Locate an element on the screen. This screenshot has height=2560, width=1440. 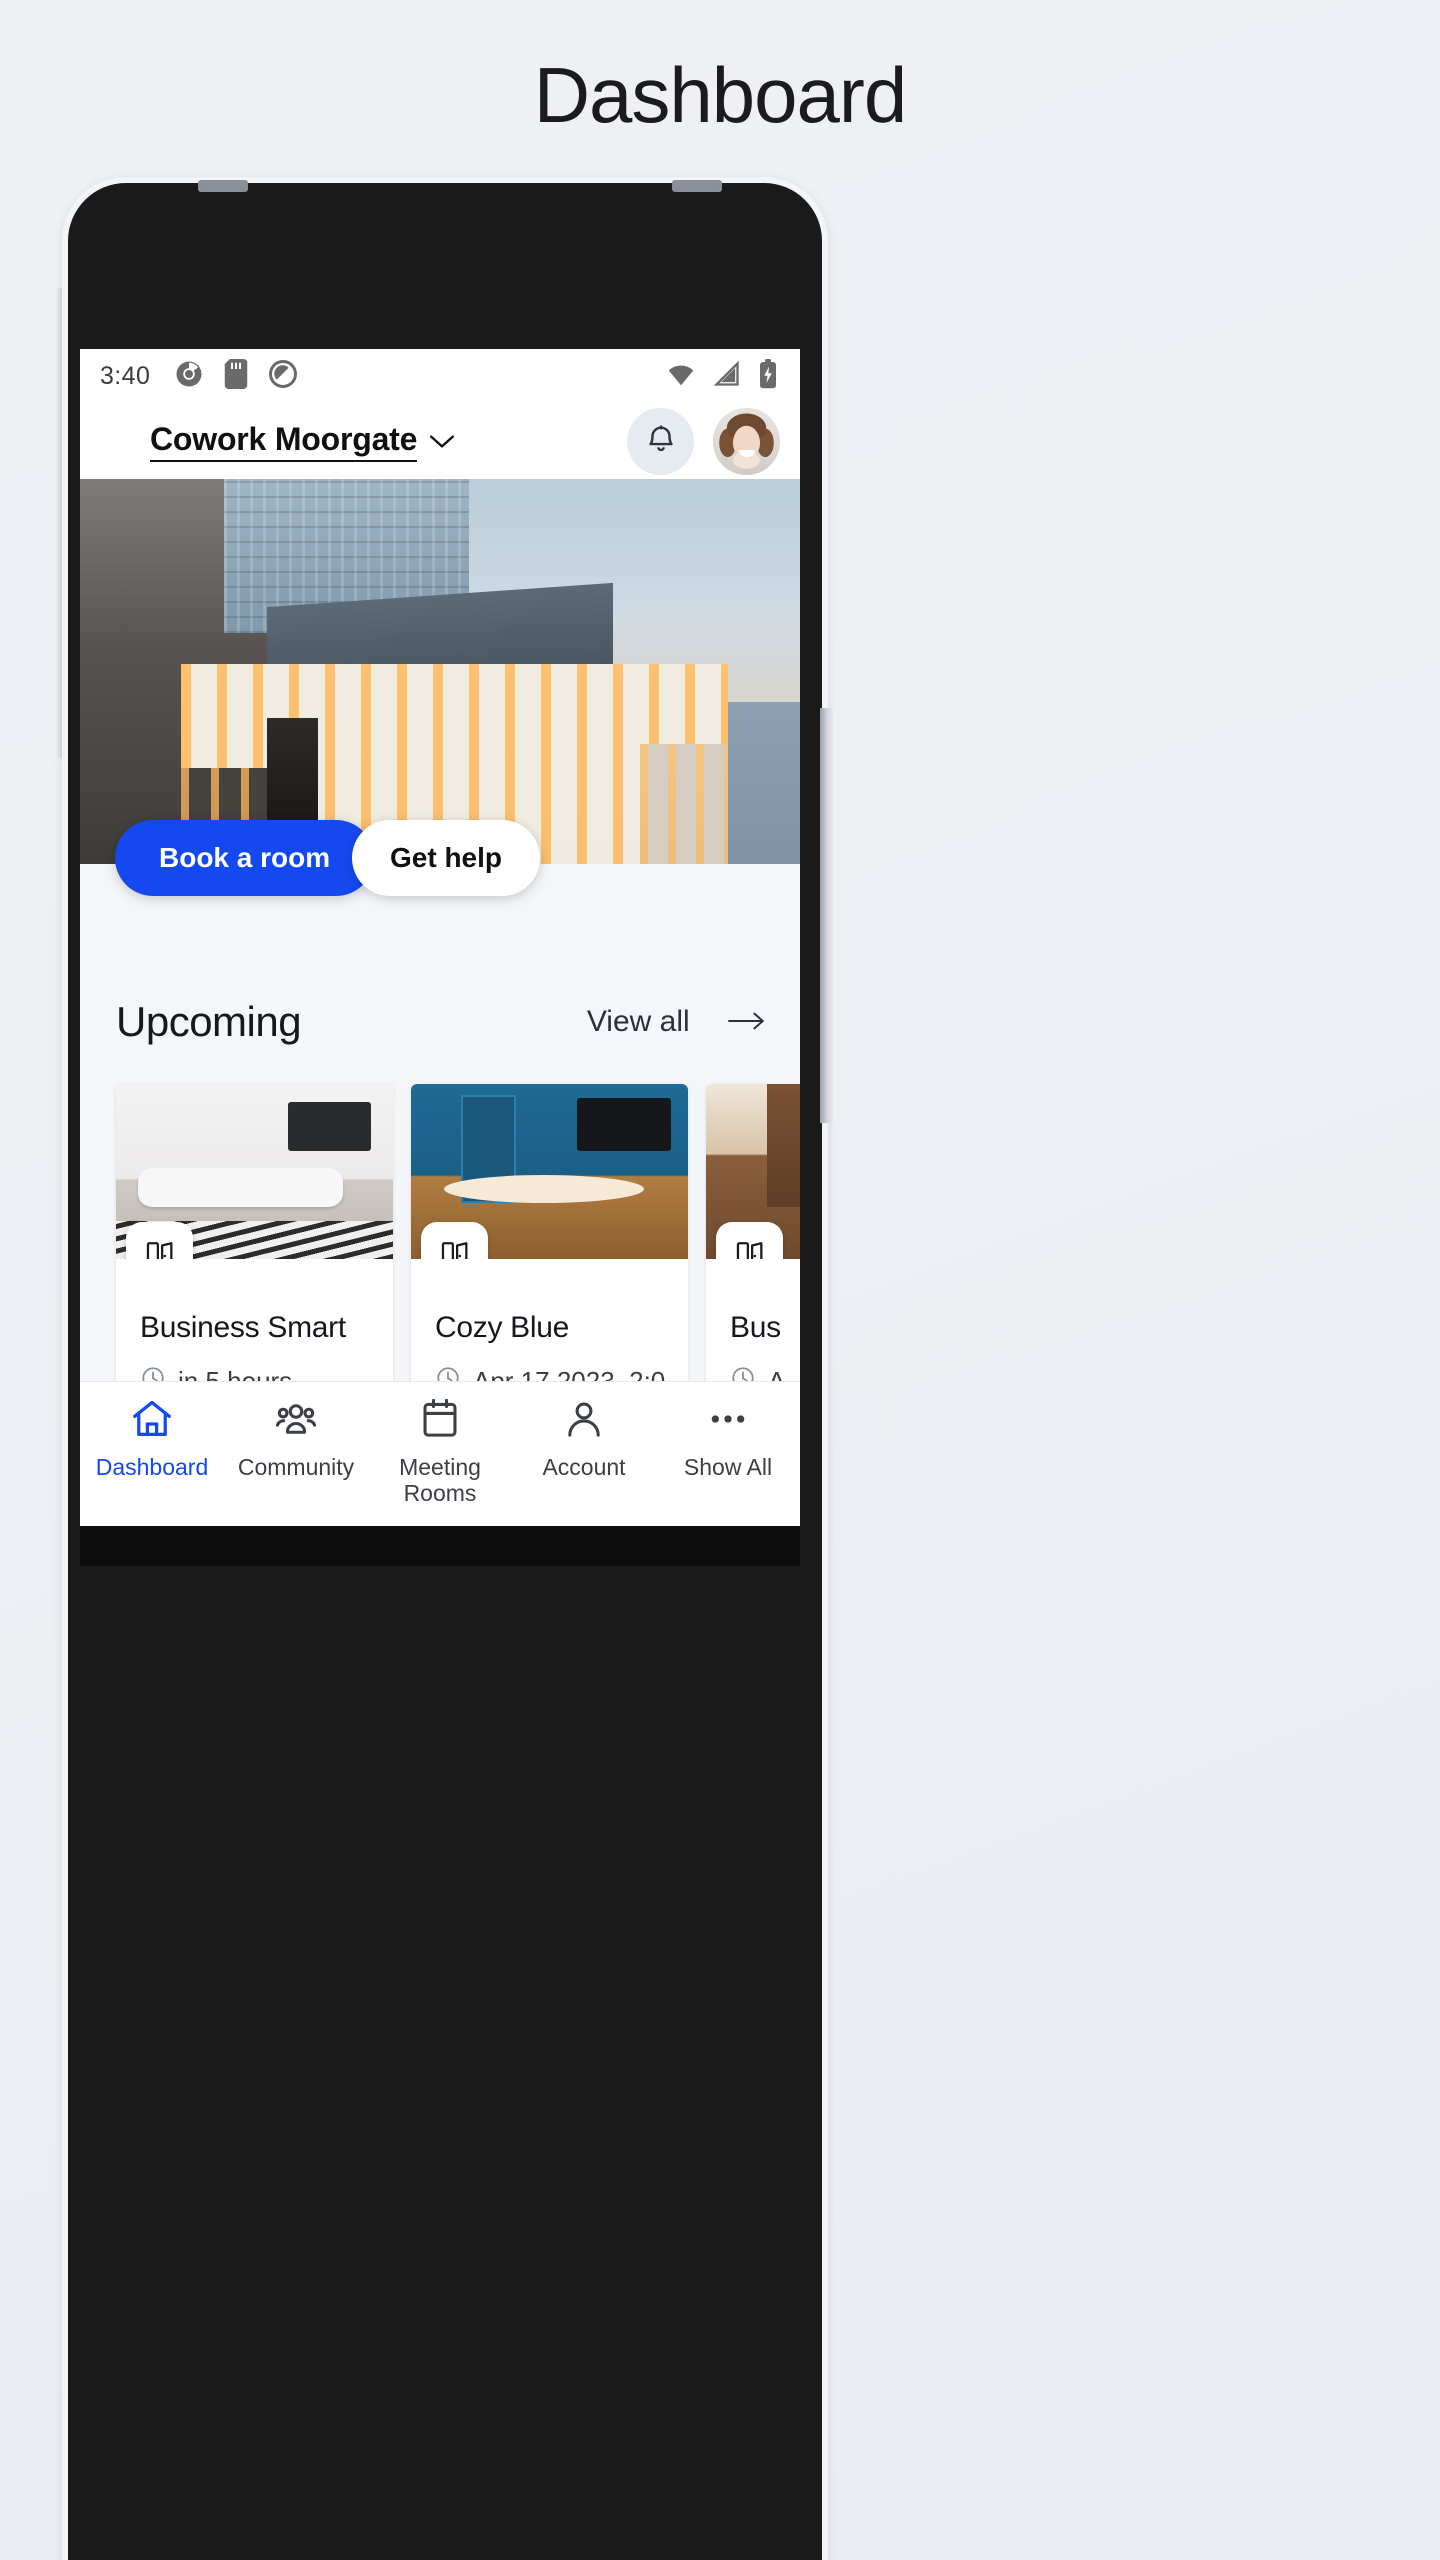
ellipsis-icon is located at coordinates (728, 1421).